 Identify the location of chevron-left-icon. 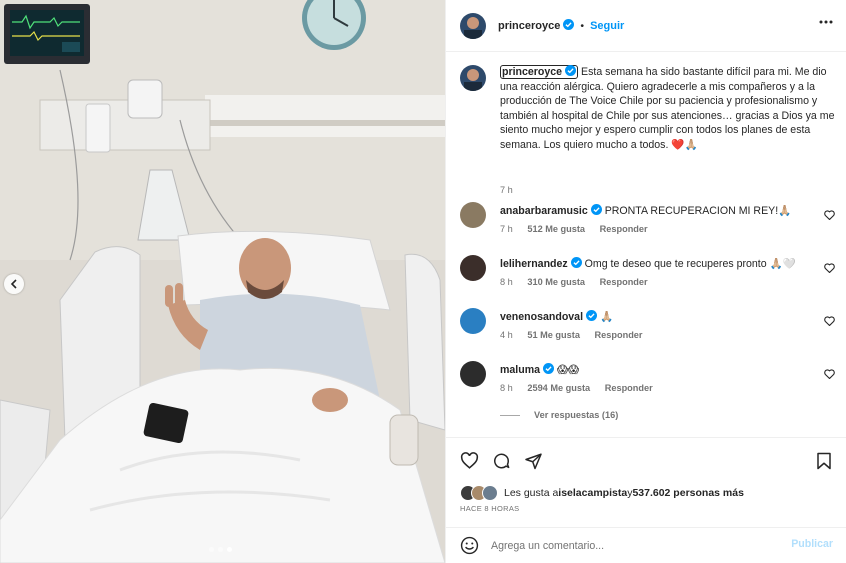
(13, 284).